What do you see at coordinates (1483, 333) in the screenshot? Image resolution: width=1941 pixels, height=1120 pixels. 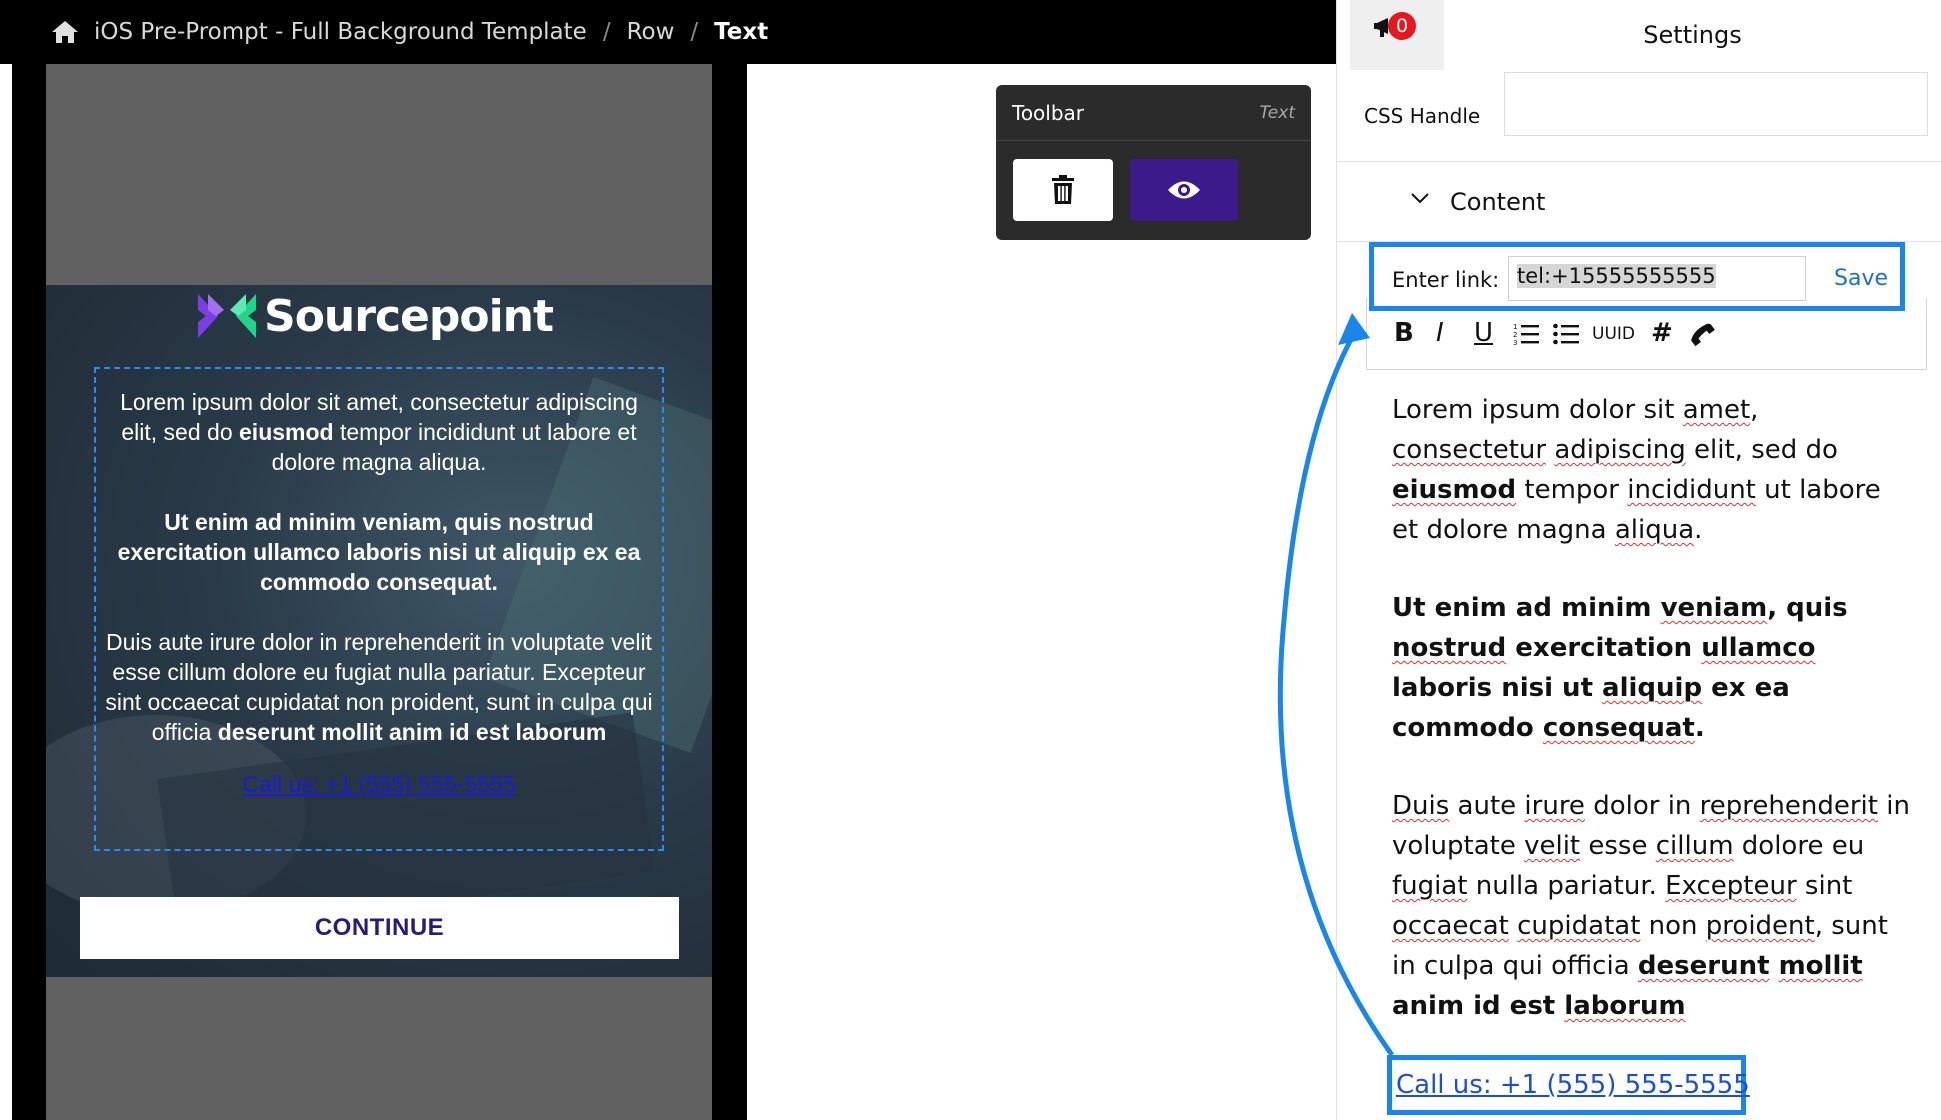 I see `underline-button: U` at bounding box center [1483, 333].